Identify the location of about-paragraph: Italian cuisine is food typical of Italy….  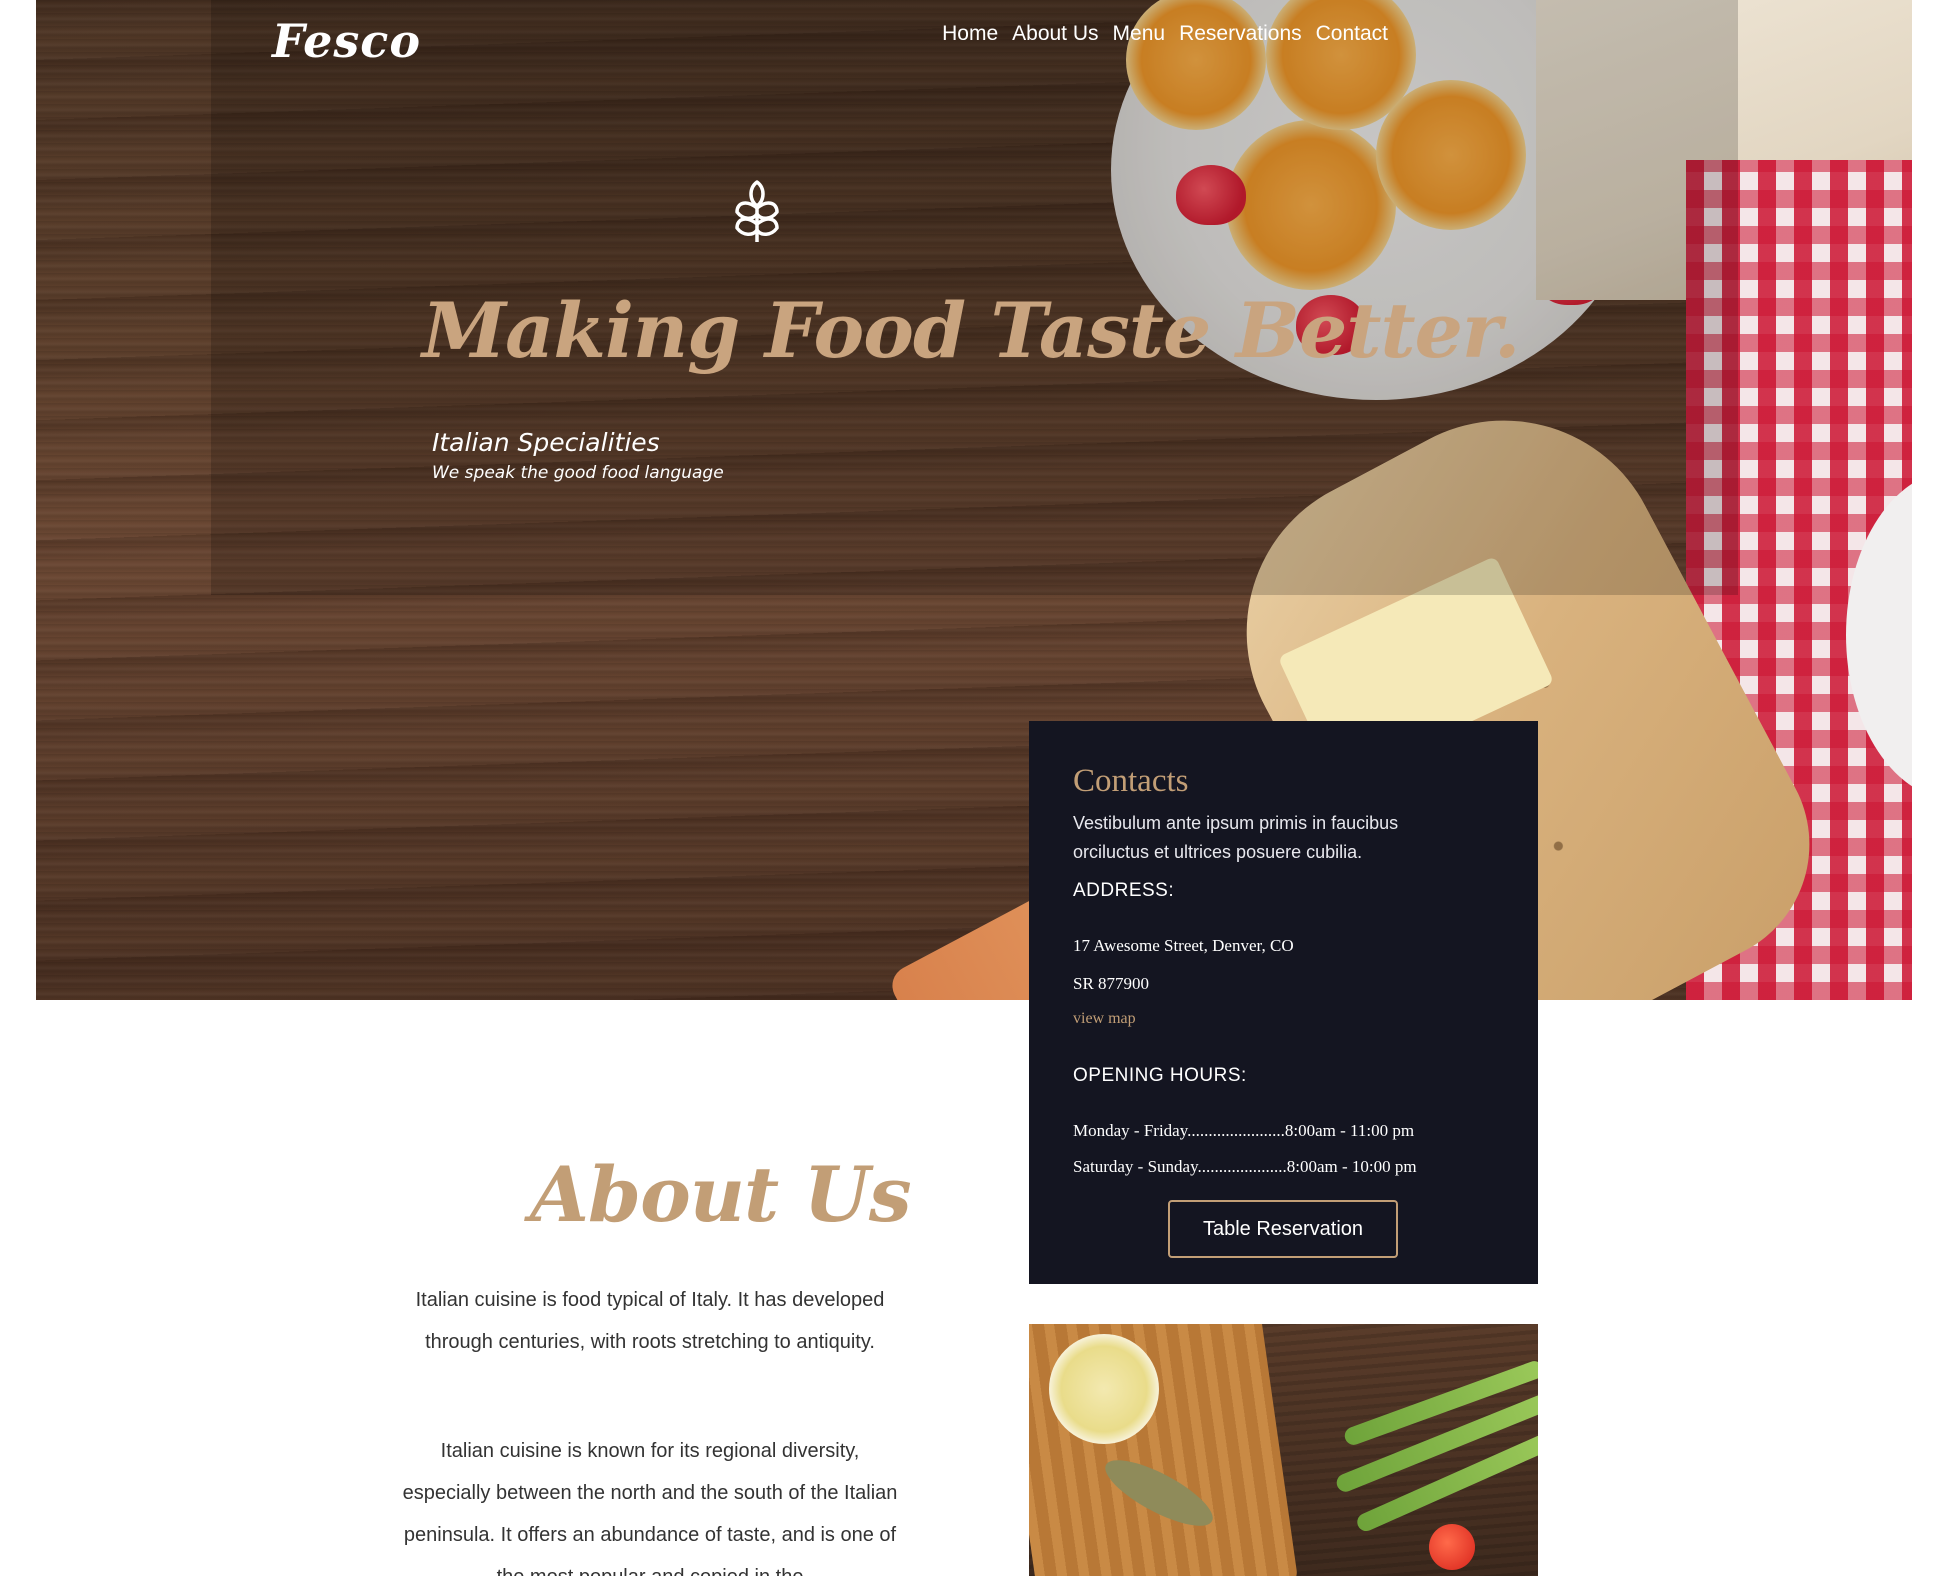
(650, 1321).